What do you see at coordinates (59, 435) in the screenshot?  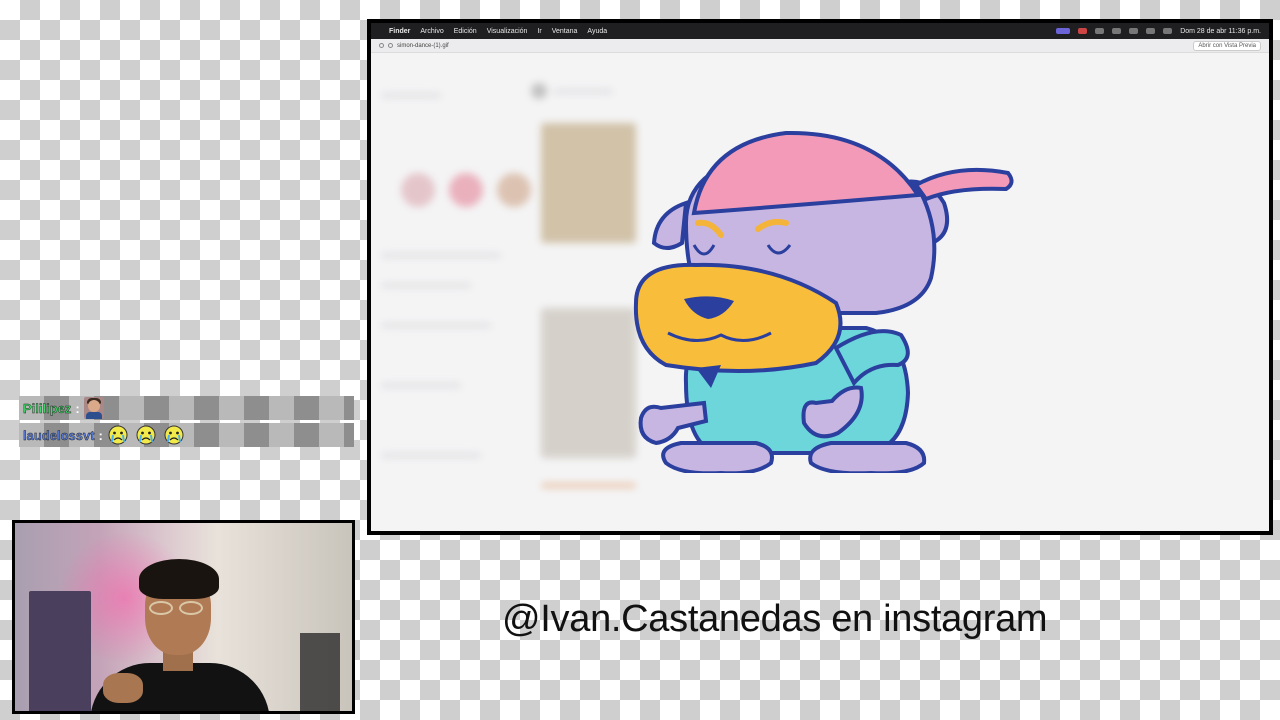 I see `chat-username: laudelossvt` at bounding box center [59, 435].